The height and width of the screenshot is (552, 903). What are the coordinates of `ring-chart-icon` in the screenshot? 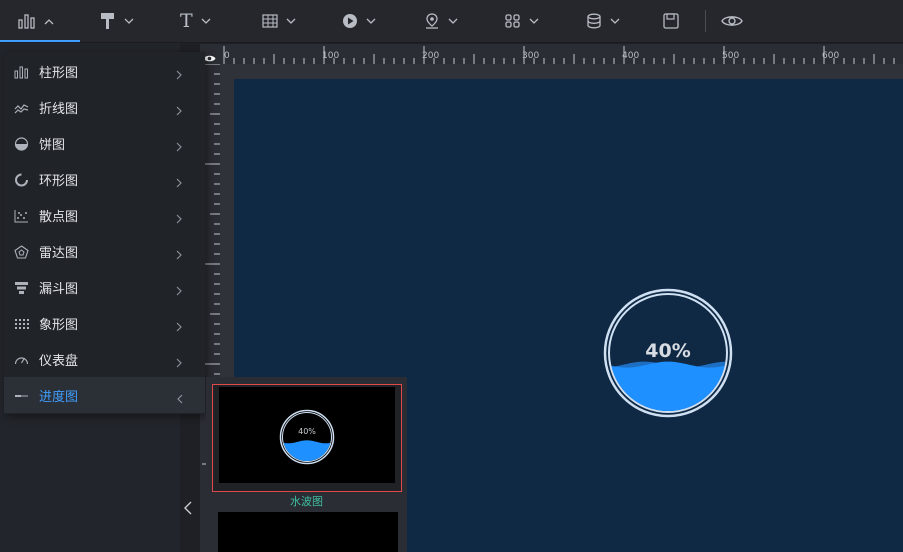 It's located at (21, 179).